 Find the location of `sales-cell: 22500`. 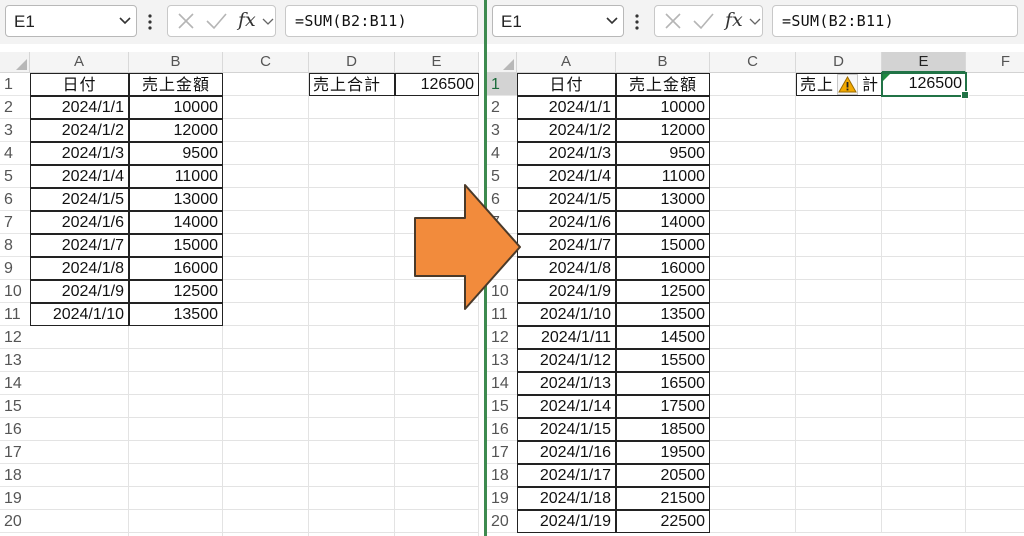

sales-cell: 22500 is located at coordinates (663, 521).